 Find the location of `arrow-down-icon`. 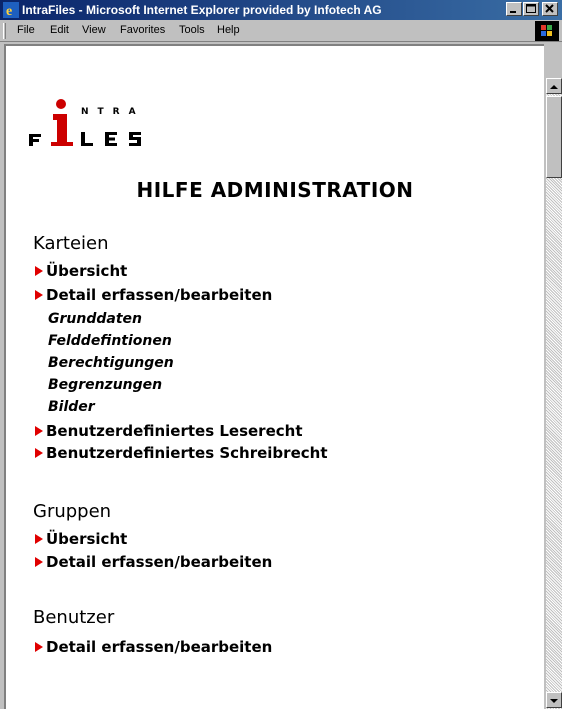

arrow-down-icon is located at coordinates (554, 701).